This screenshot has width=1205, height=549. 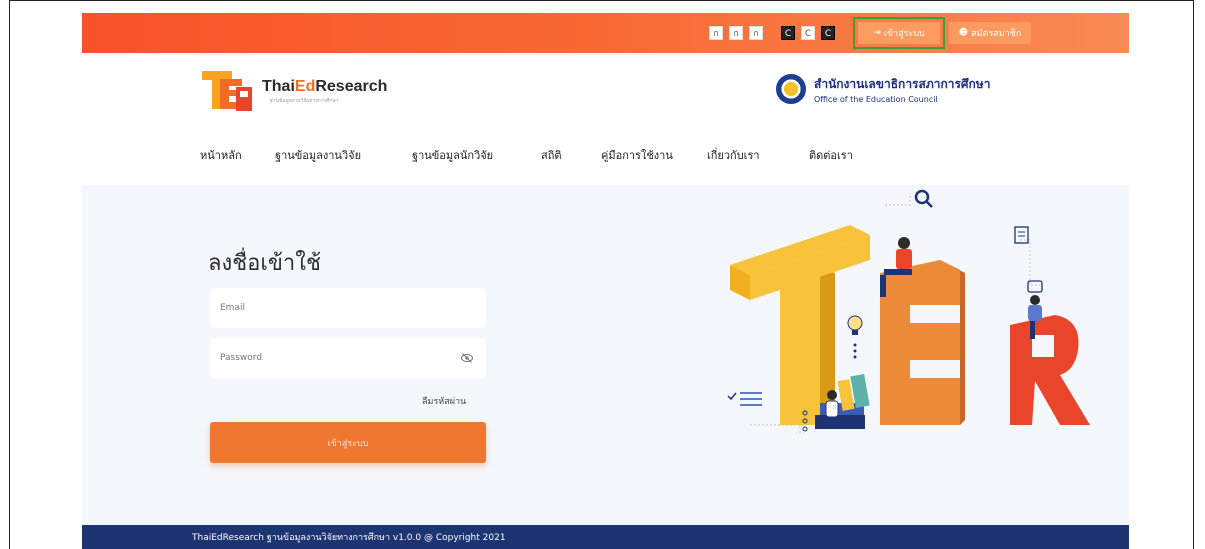 What do you see at coordinates (476, 155) in the screenshot?
I see `nav-item-researcher-db: ฐานข้อมูลนักวิจัย` at bounding box center [476, 155].